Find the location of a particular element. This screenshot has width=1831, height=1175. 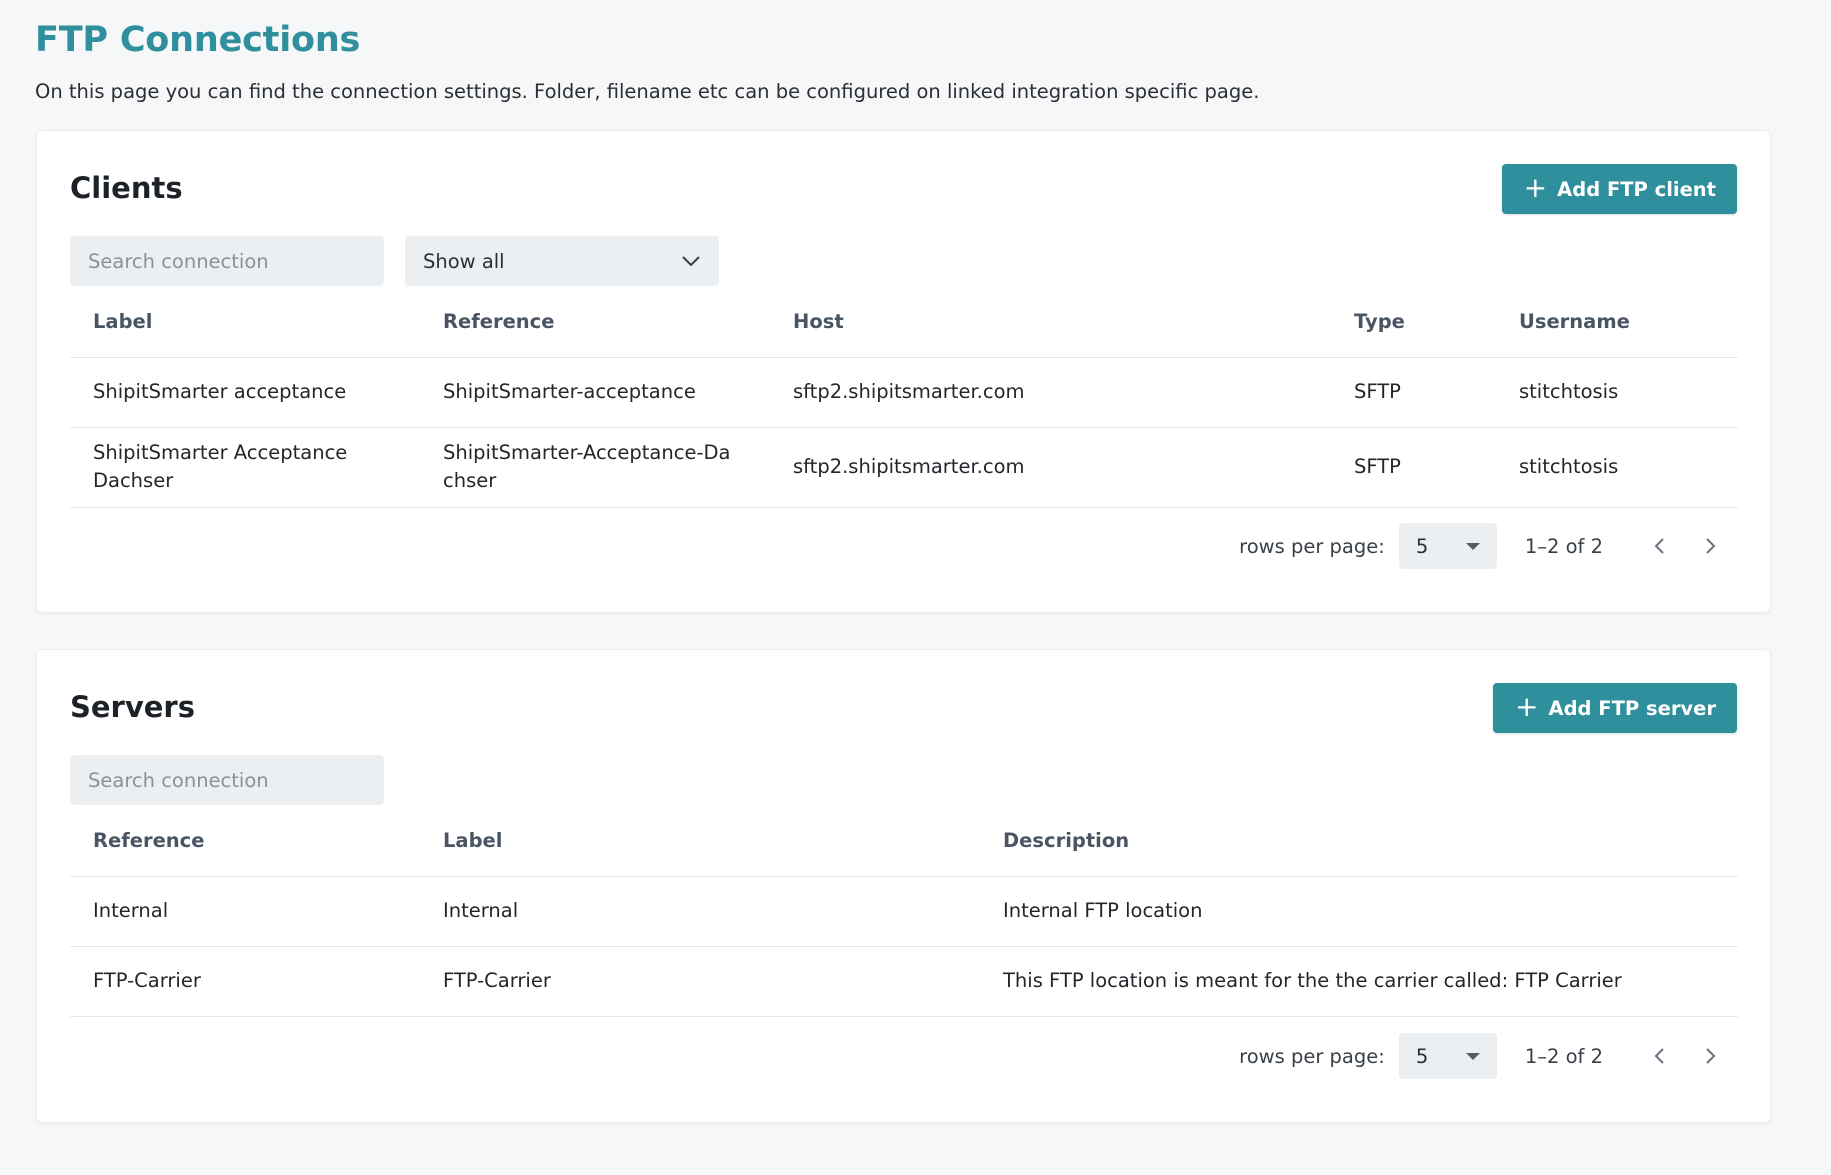

table-row: Internal Internal Internal FTP location is located at coordinates (904, 911).